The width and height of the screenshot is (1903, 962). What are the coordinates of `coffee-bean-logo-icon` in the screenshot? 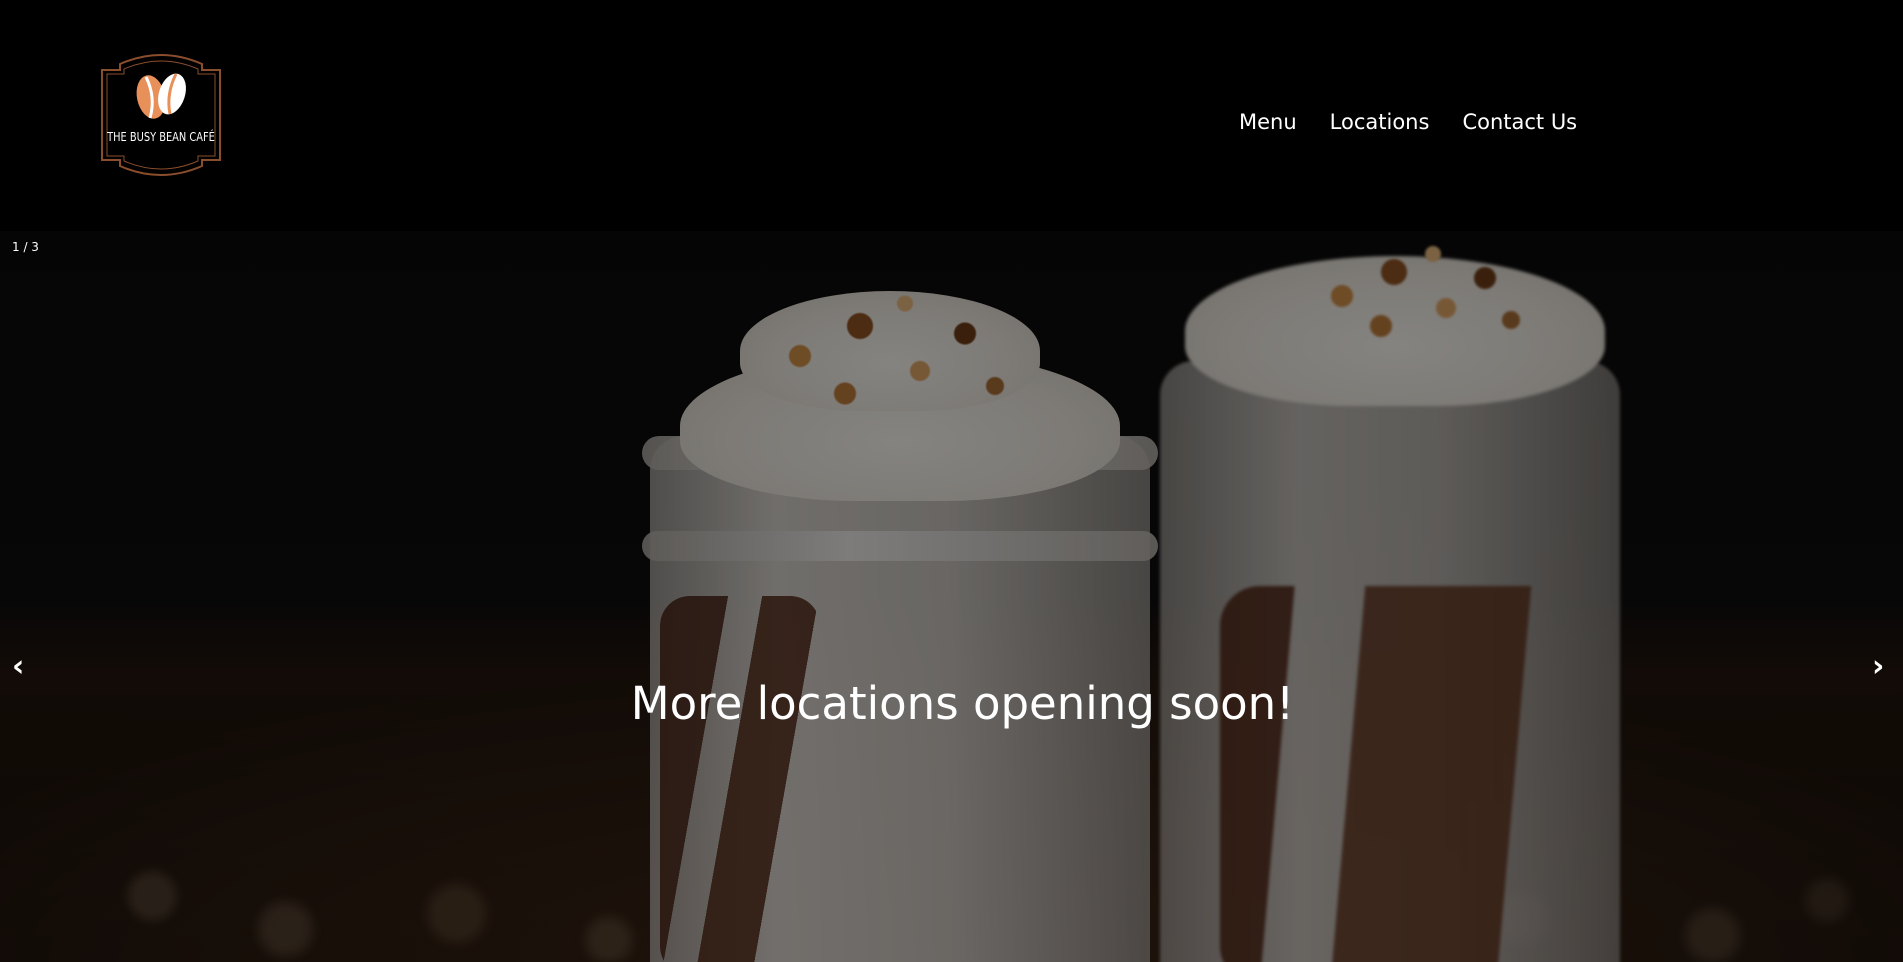 It's located at (161, 115).